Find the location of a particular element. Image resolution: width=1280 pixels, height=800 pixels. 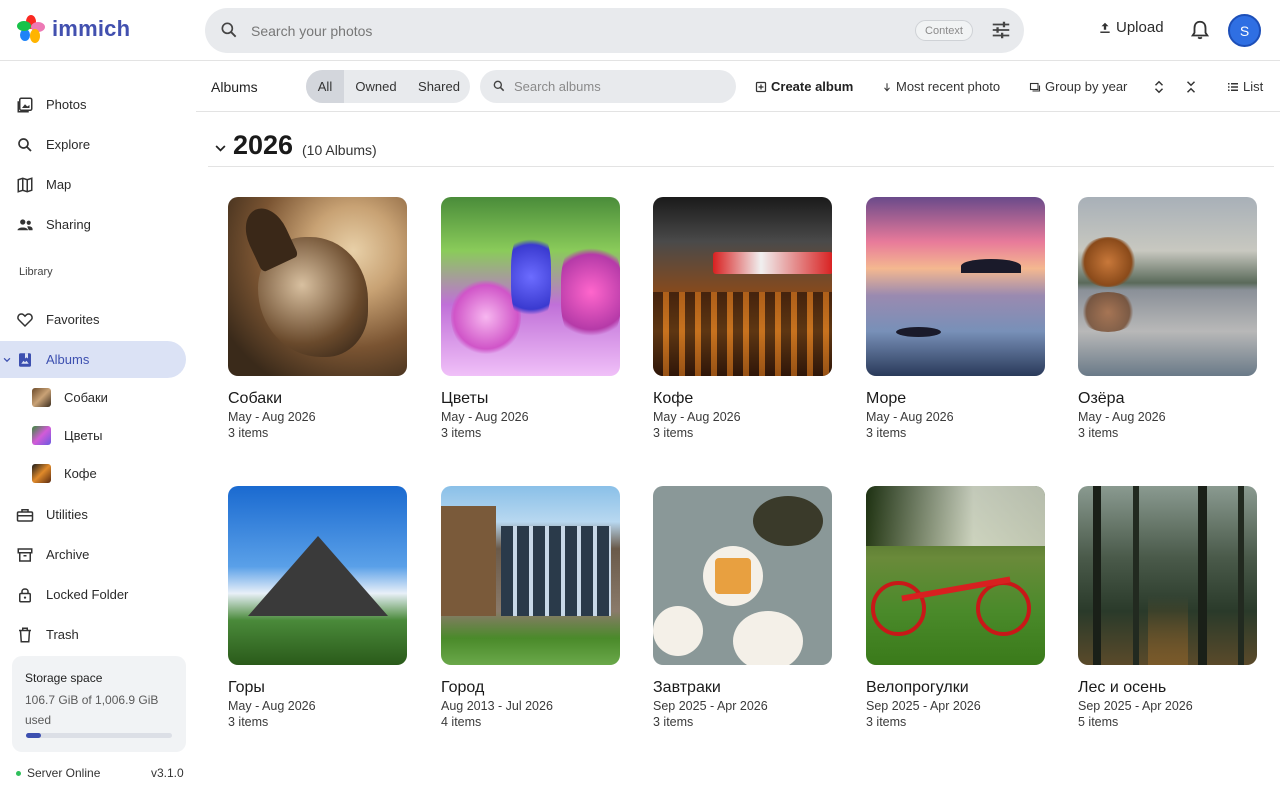

photo-search-bar: Context is located at coordinates (614, 30).